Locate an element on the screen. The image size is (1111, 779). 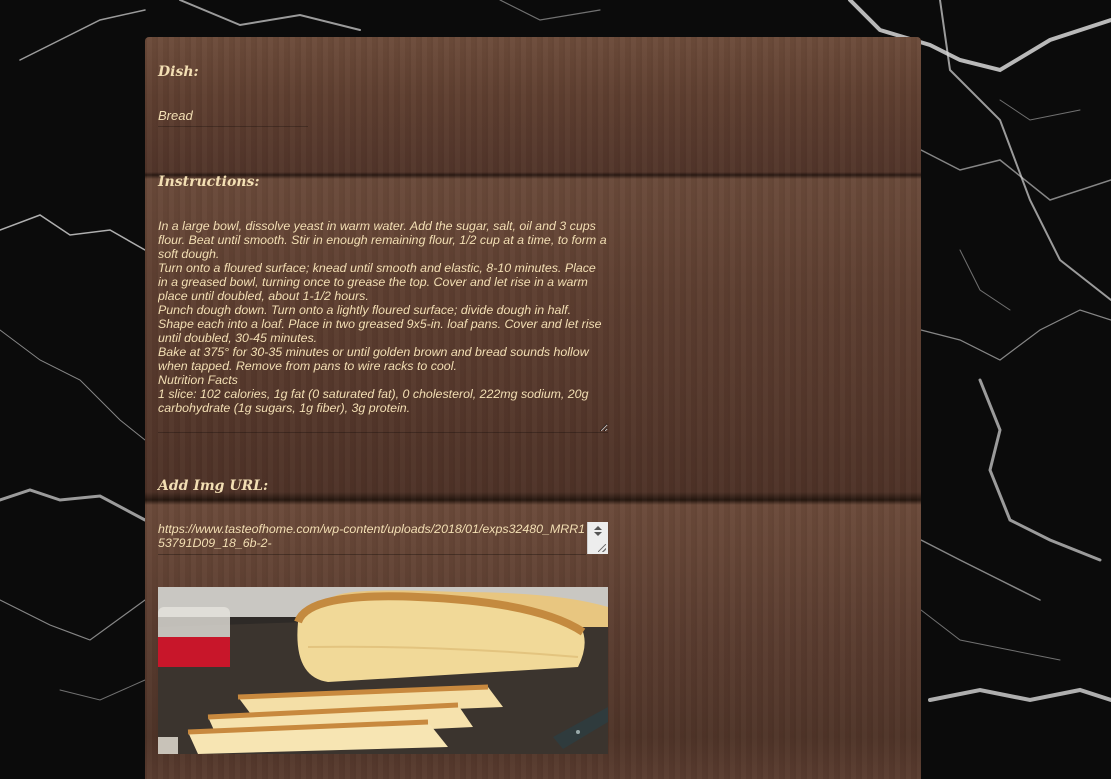
img-url-scrollbar is located at coordinates (597, 538).